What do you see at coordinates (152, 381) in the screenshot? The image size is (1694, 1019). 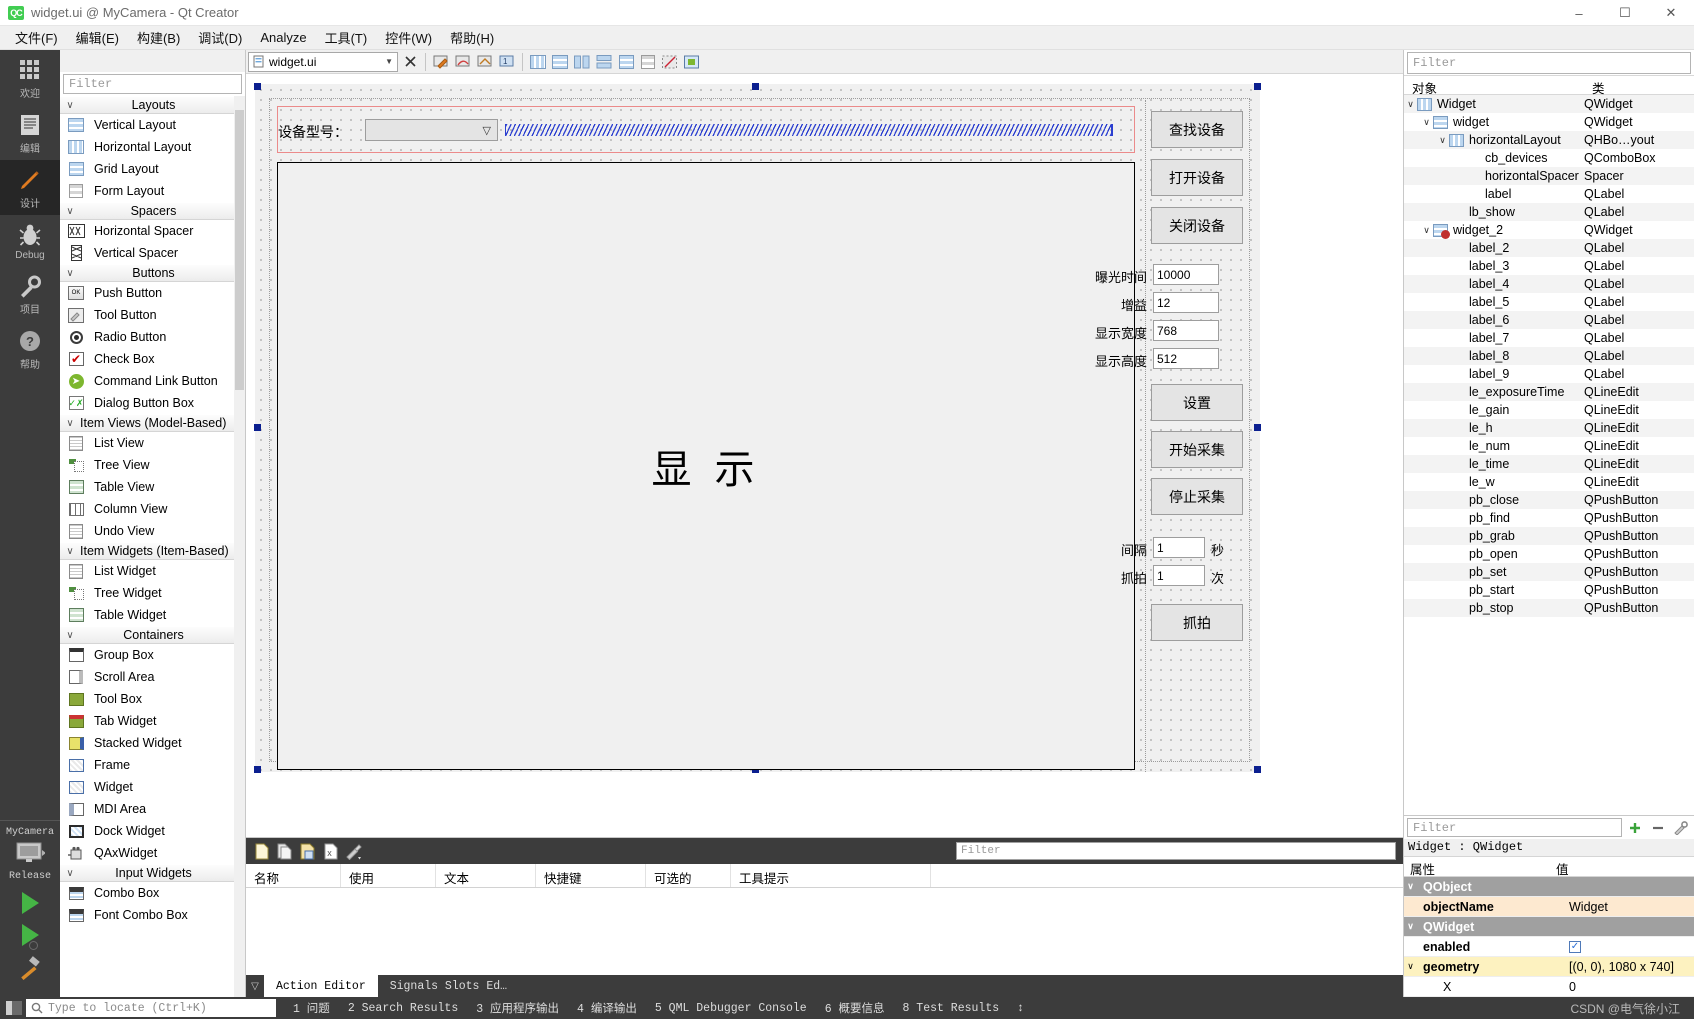 I see `widget-item-command-link-button: ➤ Command Link Button` at bounding box center [152, 381].